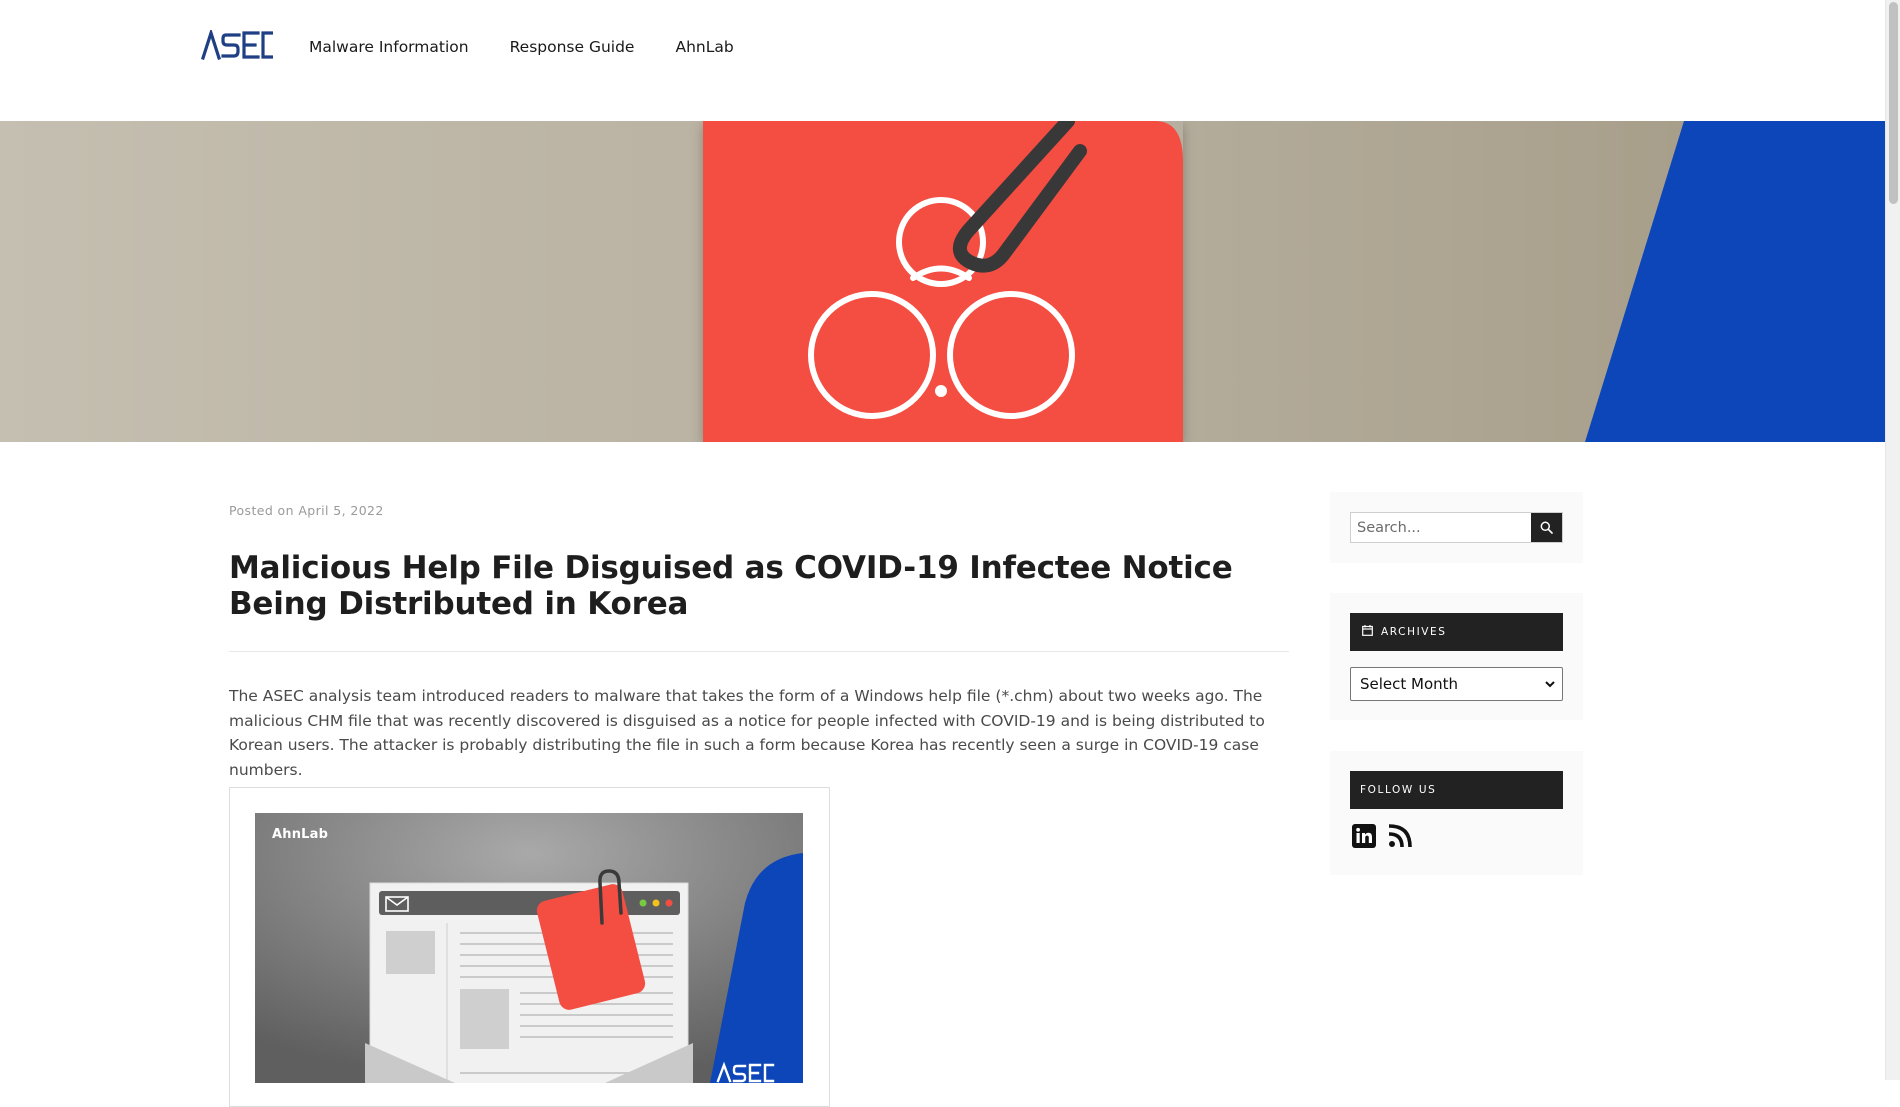 The height and width of the screenshot is (1107, 1900). Describe the element at coordinates (1456, 632) in the screenshot. I see `archives-heading: ARCHIVES` at that location.